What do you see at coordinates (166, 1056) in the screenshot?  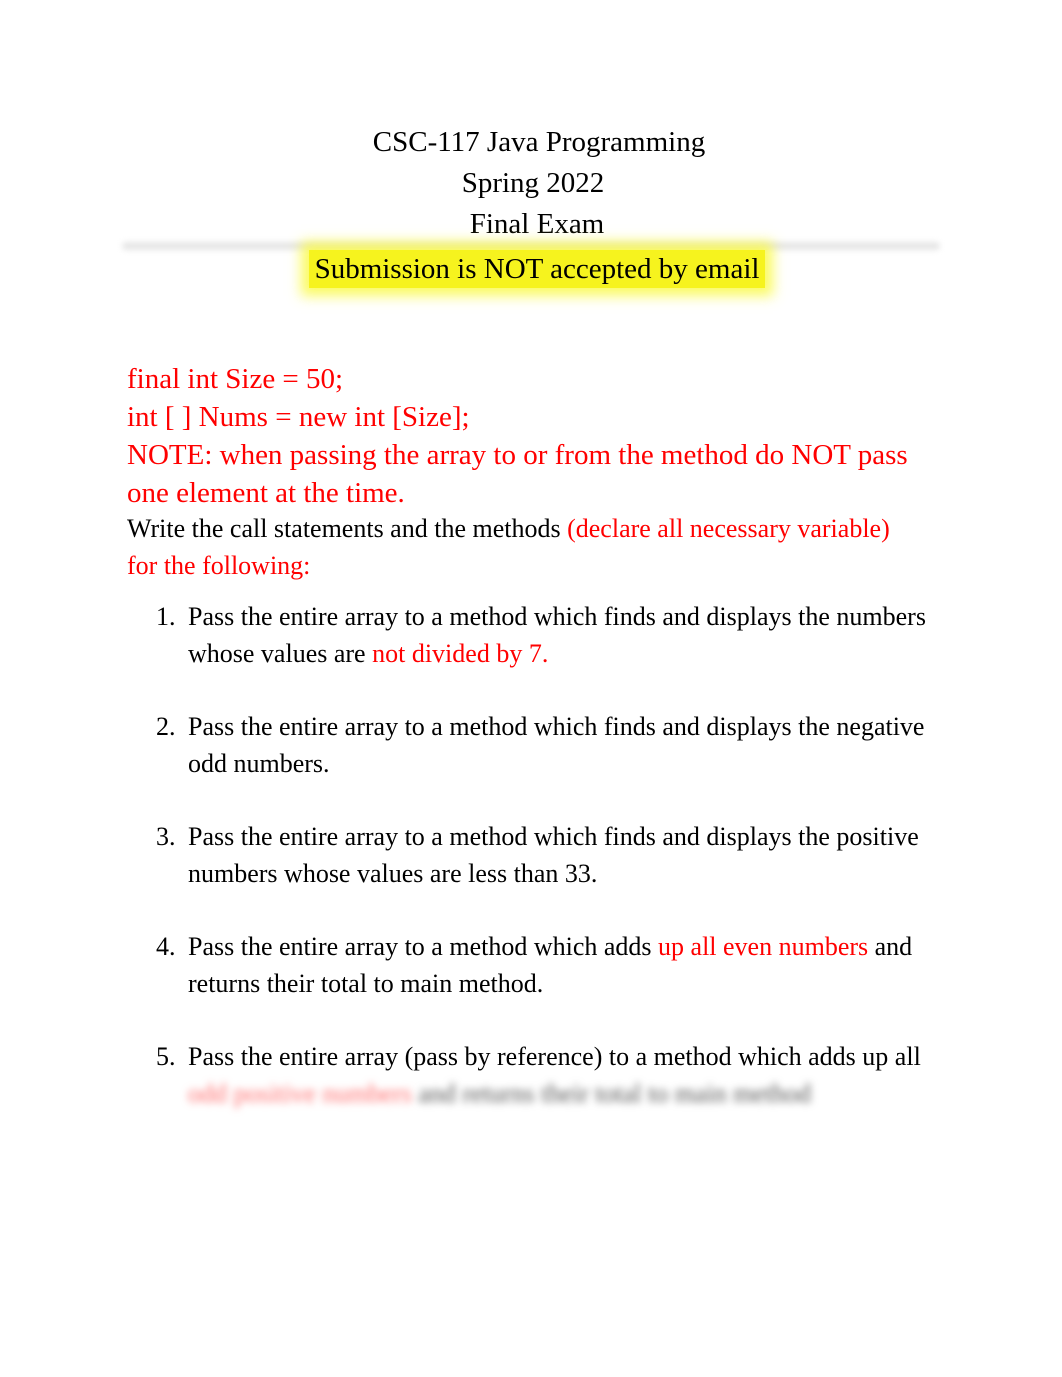 I see `task-number: 5.` at bounding box center [166, 1056].